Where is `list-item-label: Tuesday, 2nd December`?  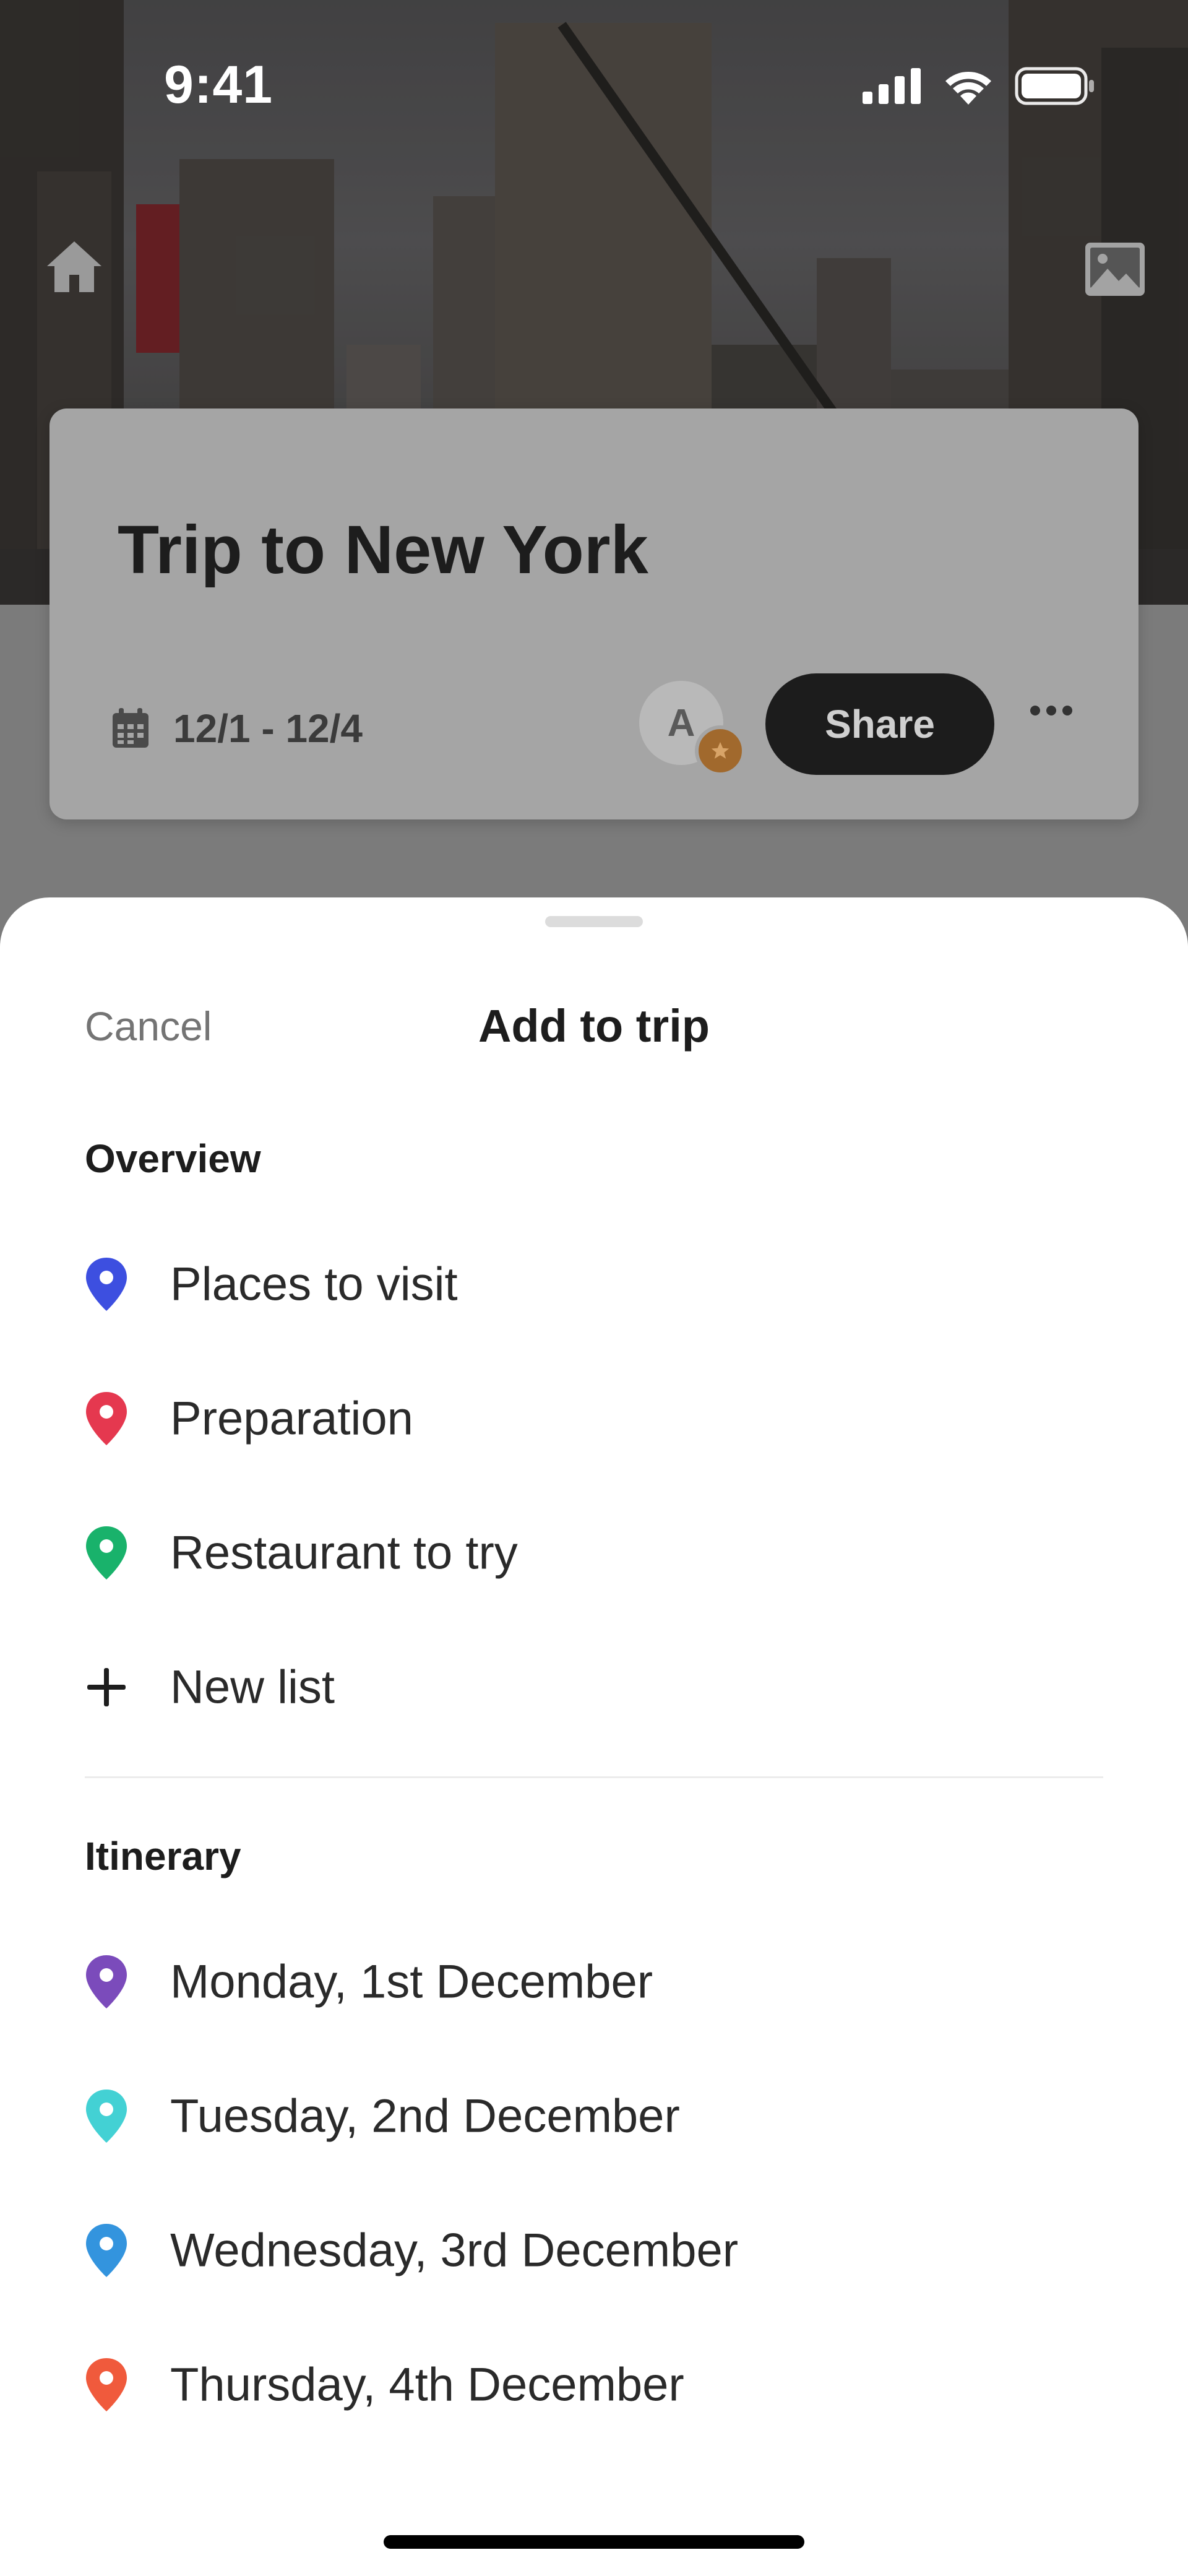 list-item-label: Tuesday, 2nd December is located at coordinates (425, 2116).